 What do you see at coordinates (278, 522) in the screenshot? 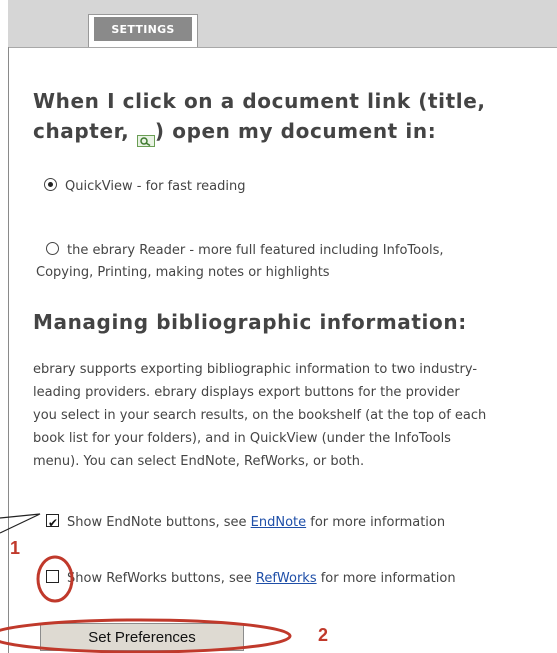
I see `endnote-link: EndNote` at bounding box center [278, 522].